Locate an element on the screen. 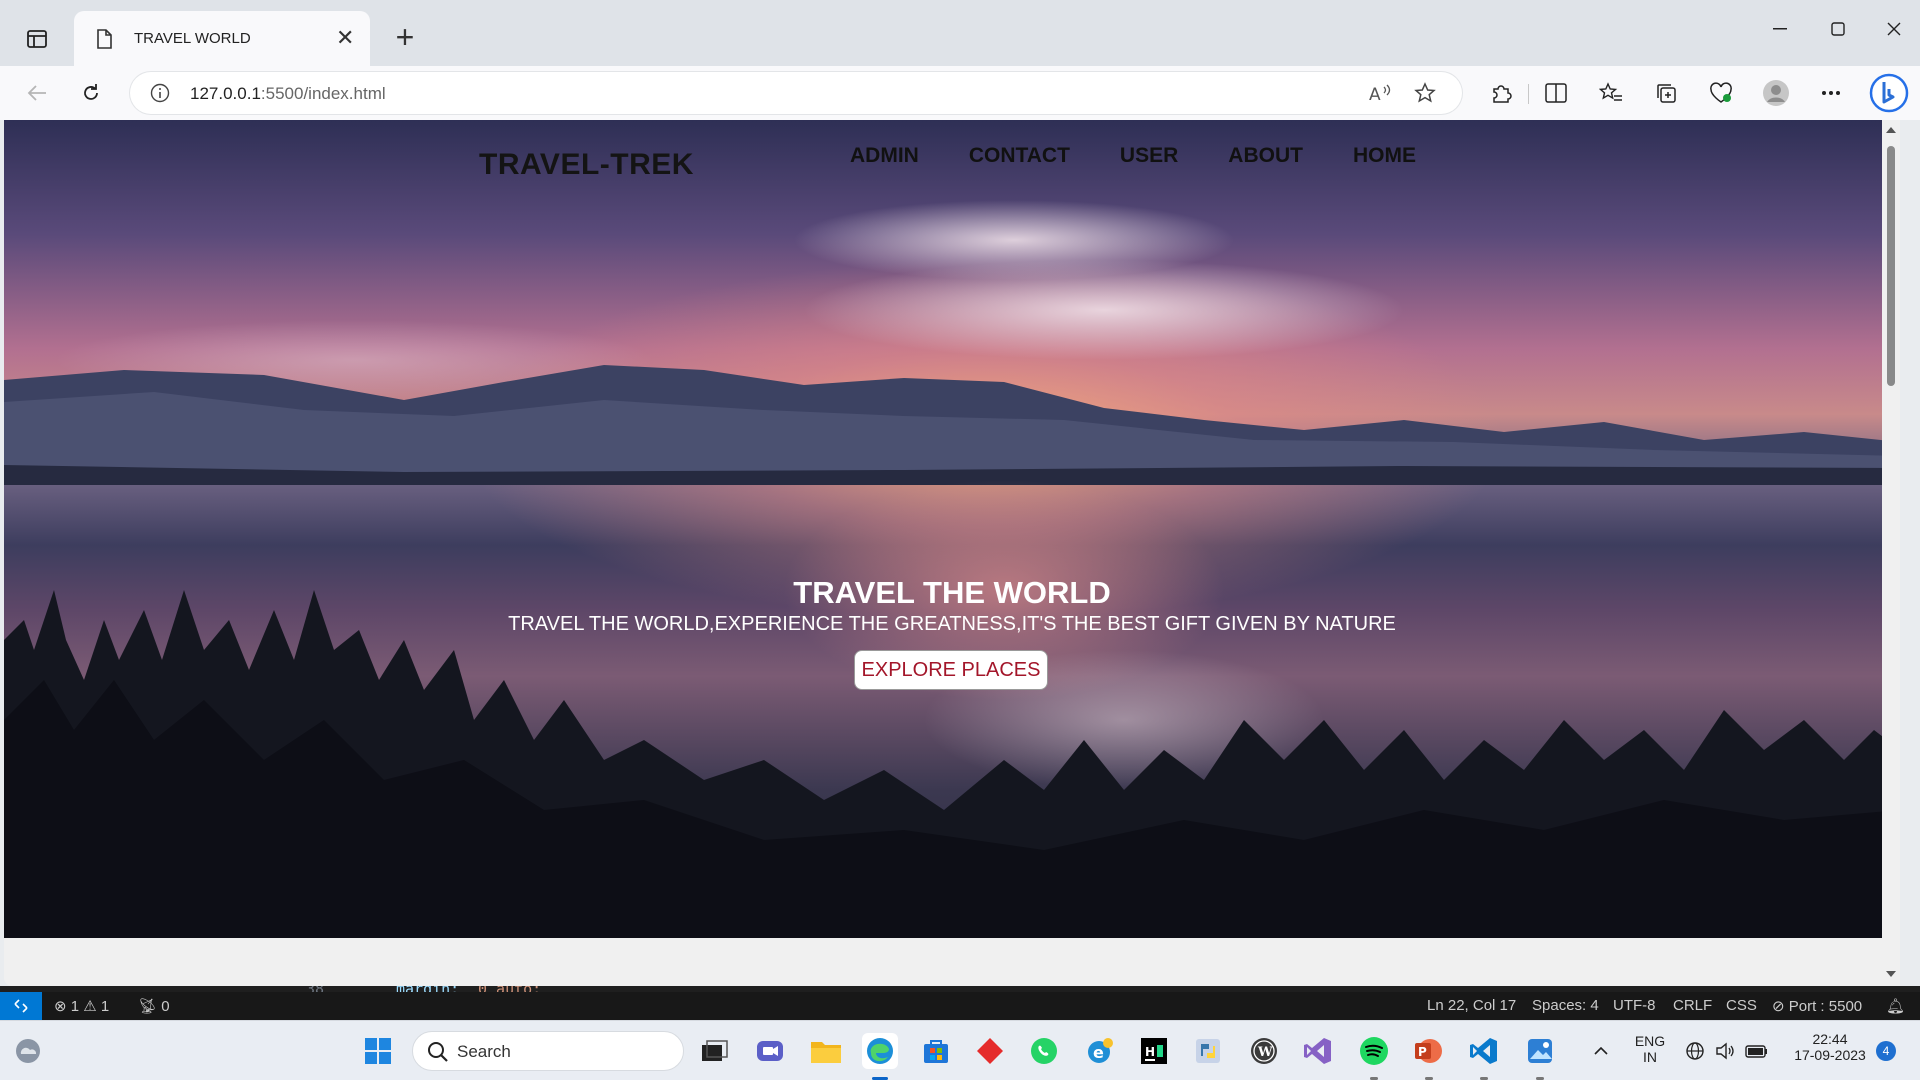 The width and height of the screenshot is (1920, 1080). language-mode: CSS is located at coordinates (1741, 1005).